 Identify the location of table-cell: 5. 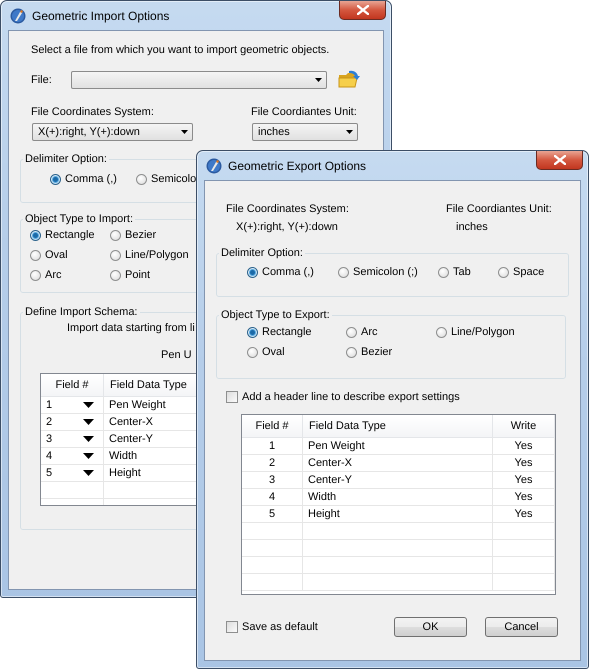
(272, 514).